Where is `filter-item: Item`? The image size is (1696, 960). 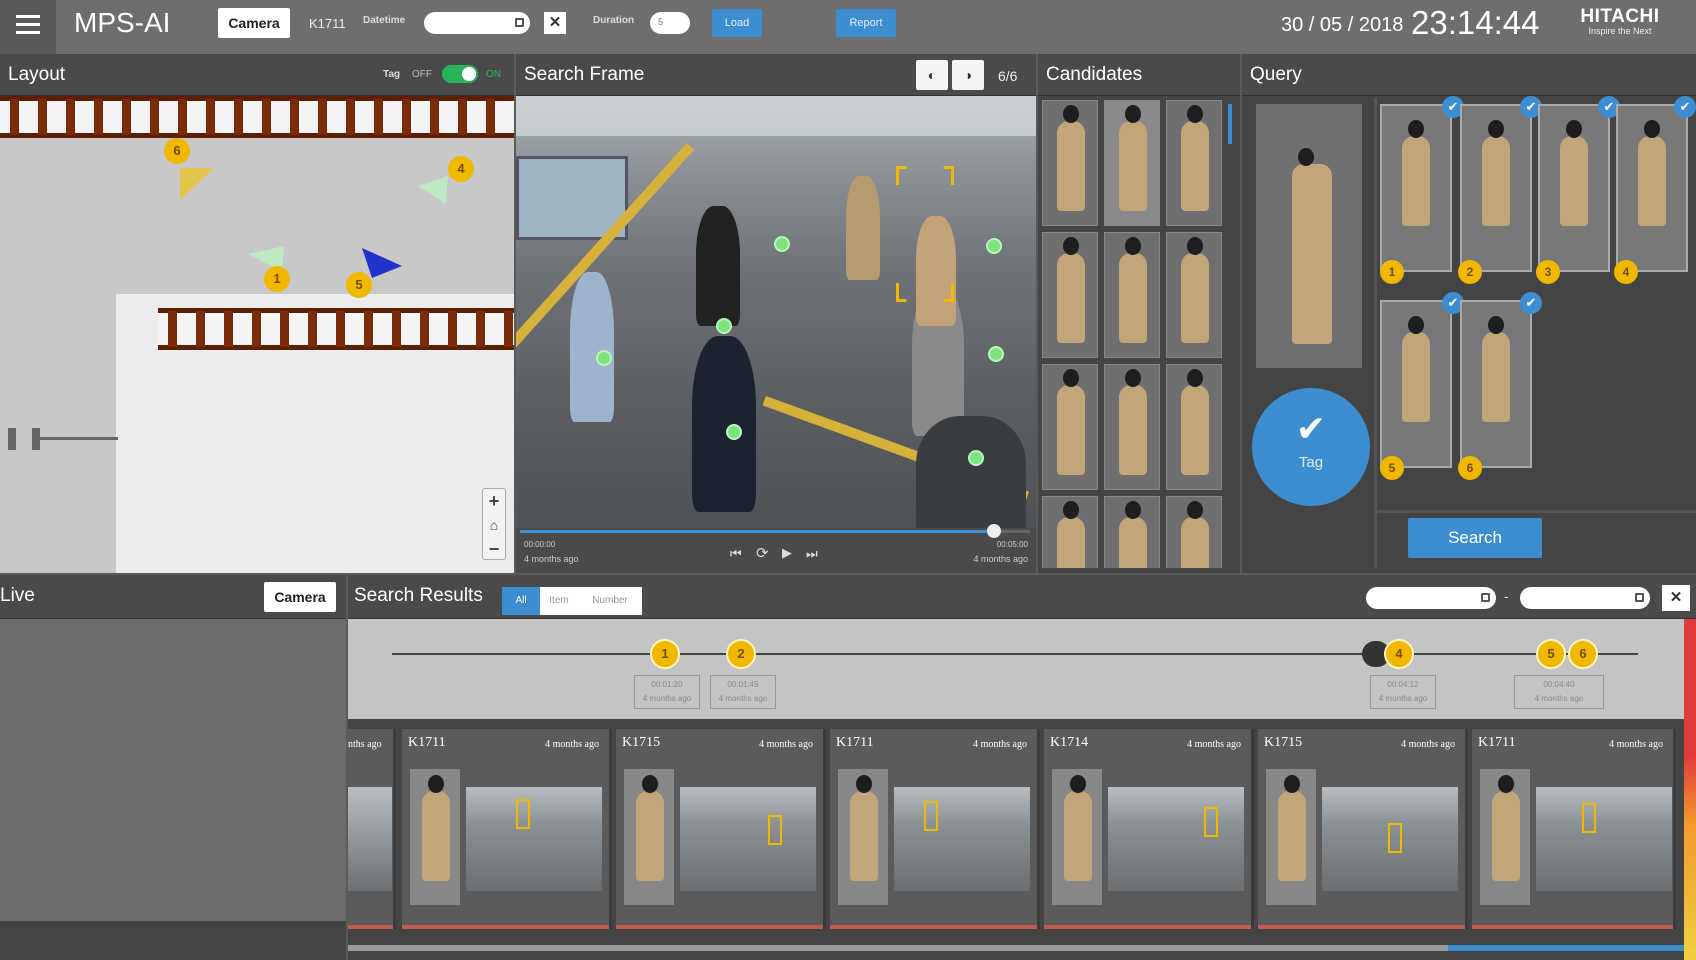
filter-item: Item is located at coordinates (559, 601).